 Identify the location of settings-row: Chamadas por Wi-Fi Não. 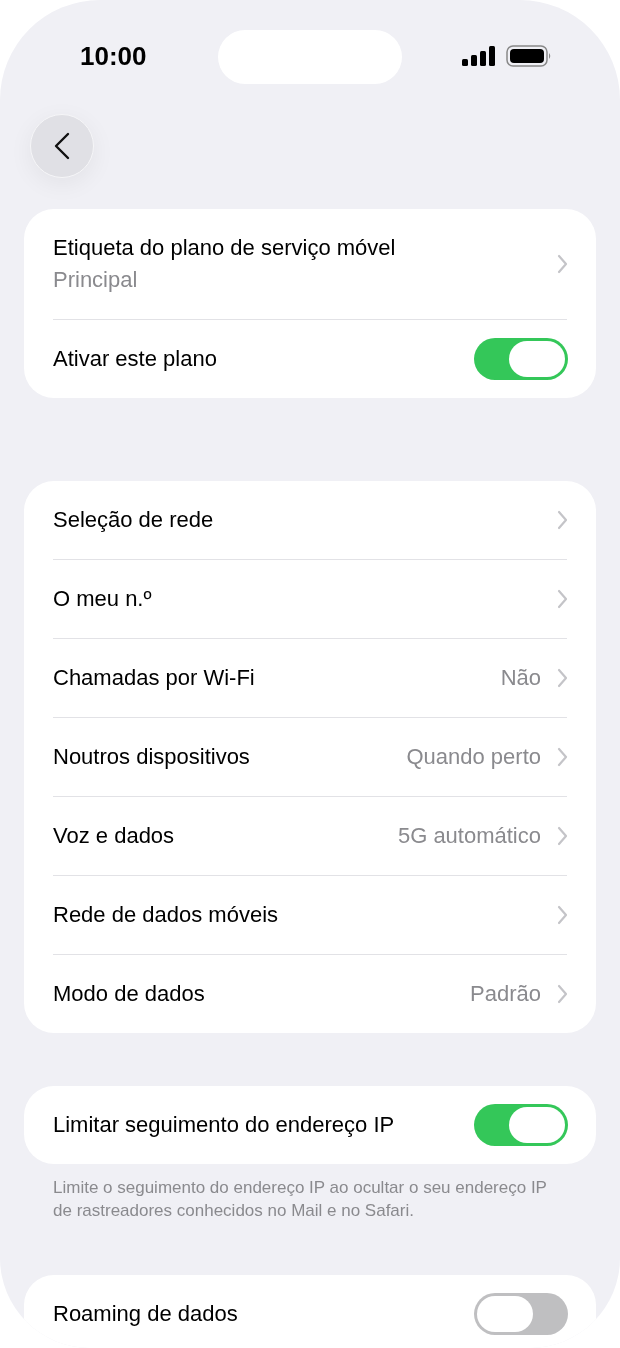
(310, 678).